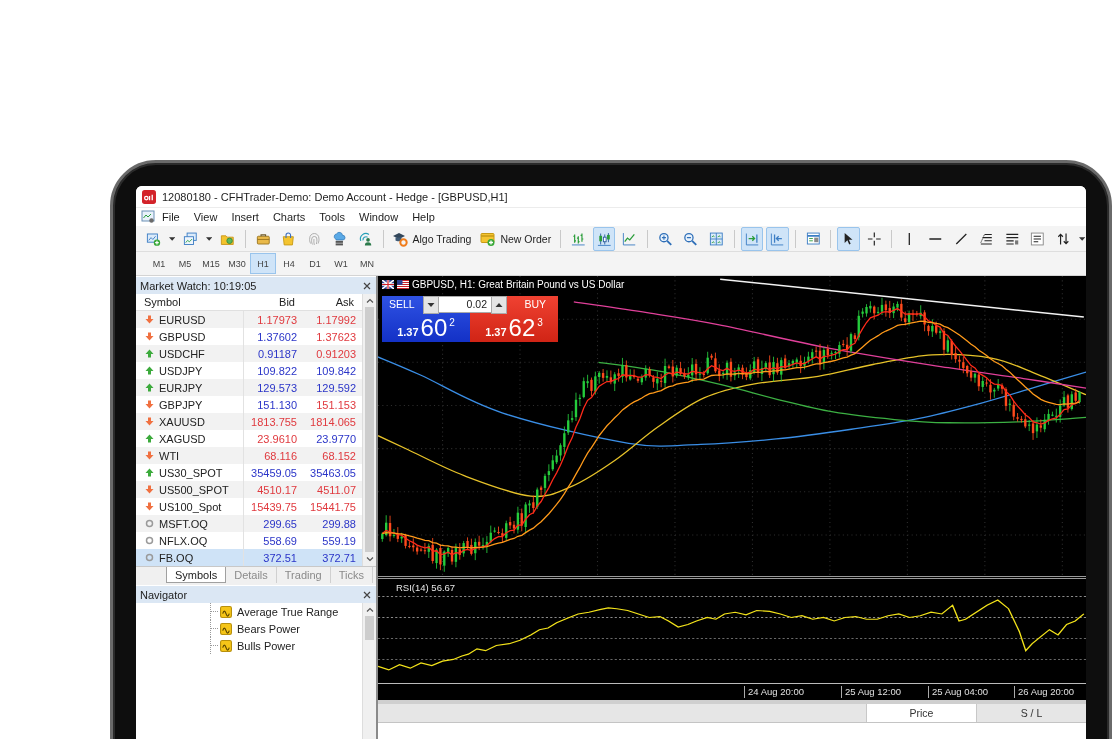 Image resolution: width=1112 pixels, height=739 pixels. Describe the element at coordinates (216, 645) in the screenshot. I see `navigator-item: Bulls Power` at that location.